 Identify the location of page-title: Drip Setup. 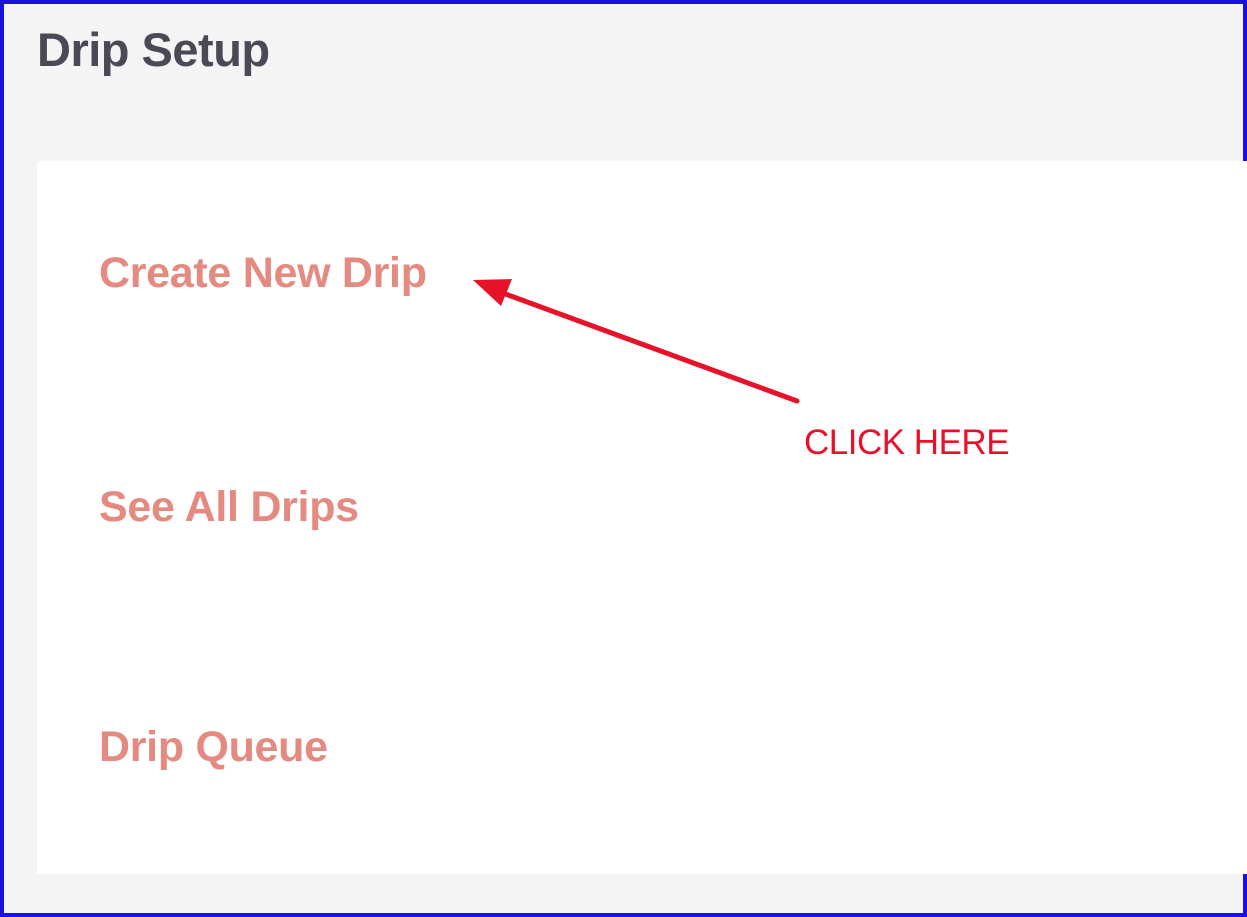
(153, 49).